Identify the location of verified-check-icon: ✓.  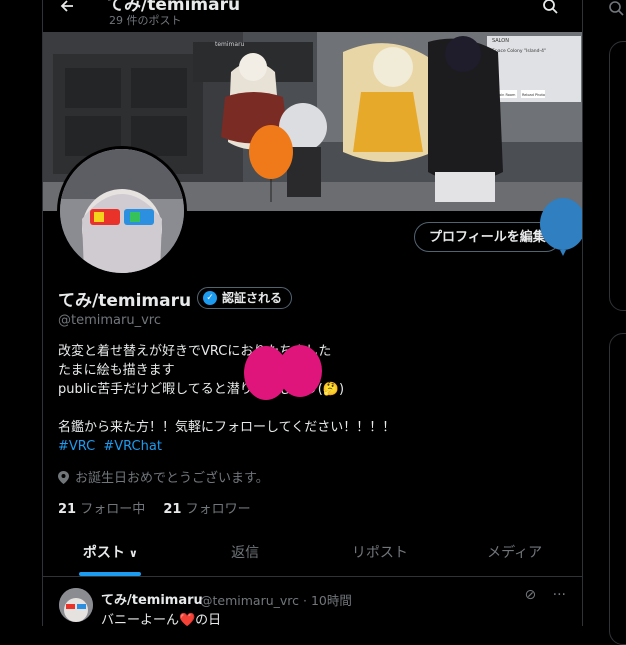
(210, 298).